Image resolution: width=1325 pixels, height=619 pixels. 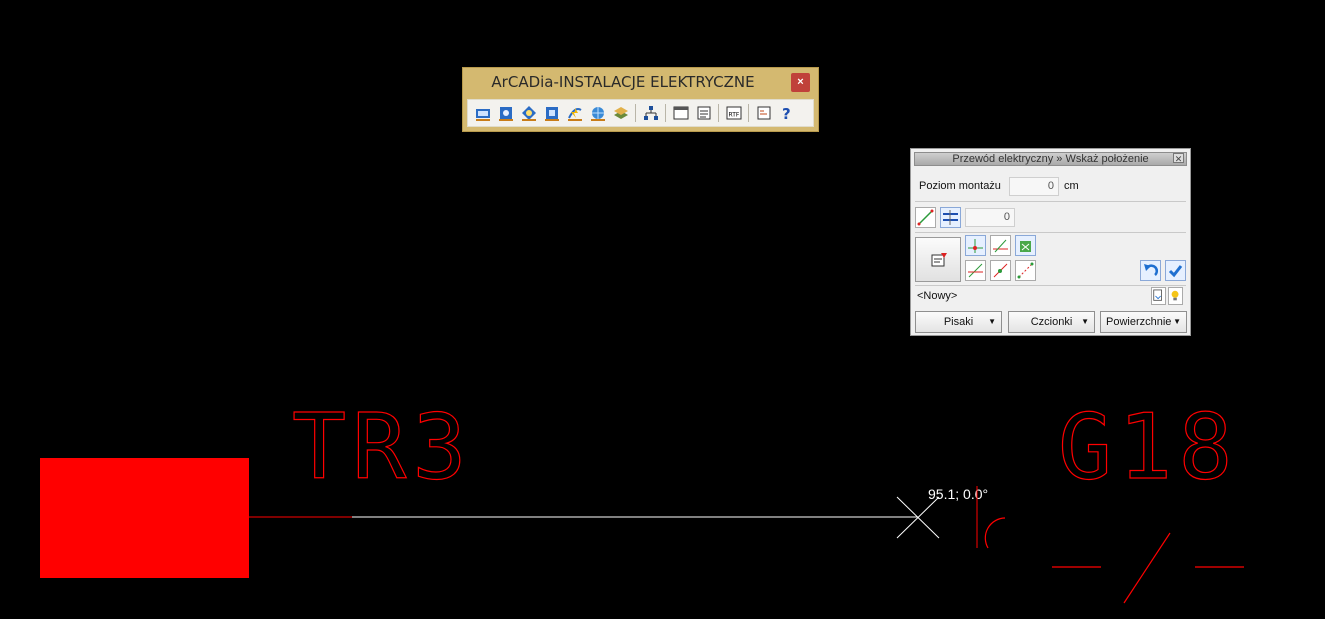 What do you see at coordinates (1178, 158) in the screenshot?
I see `panel-close-icon: ✕` at bounding box center [1178, 158].